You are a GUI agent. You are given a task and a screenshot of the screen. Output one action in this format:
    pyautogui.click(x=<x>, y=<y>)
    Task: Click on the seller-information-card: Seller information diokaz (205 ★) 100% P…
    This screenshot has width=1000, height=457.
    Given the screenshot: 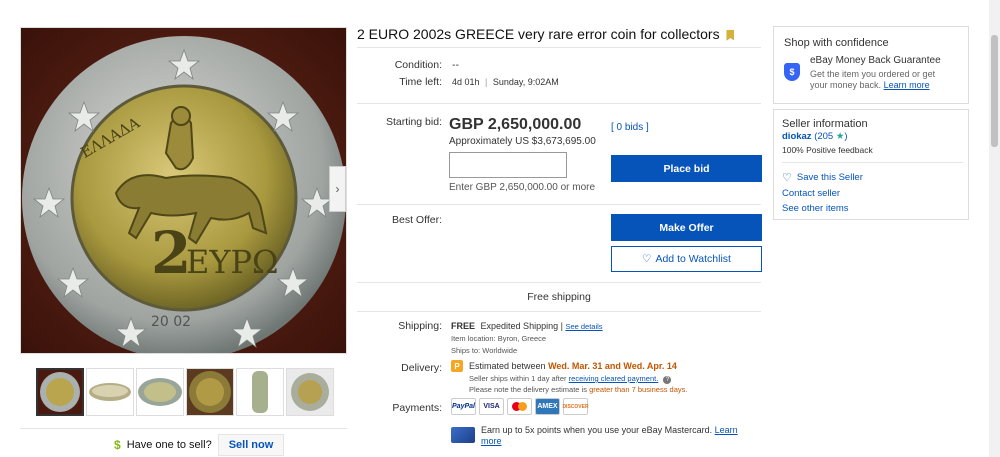 What is the action you would take?
    pyautogui.click(x=871, y=164)
    